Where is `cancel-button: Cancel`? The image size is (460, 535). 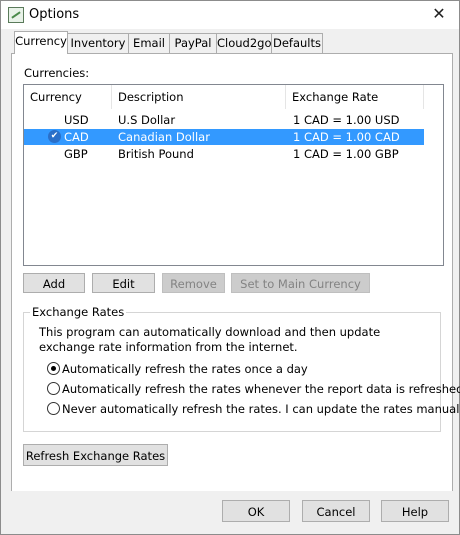 cancel-button: Cancel is located at coordinates (336, 511).